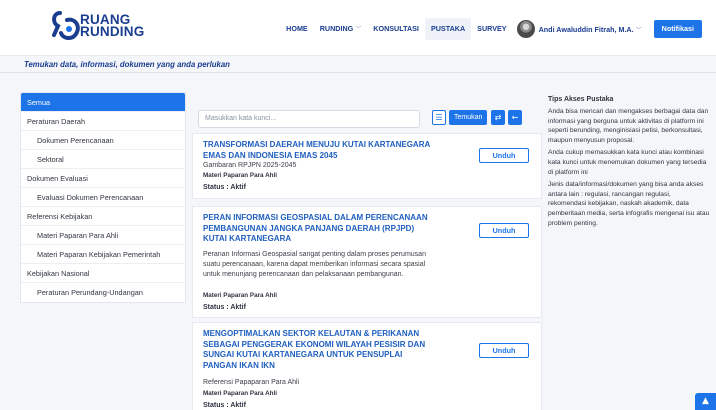 The height and width of the screenshot is (410, 716). What do you see at coordinates (103, 216) in the screenshot?
I see `sidebar-item-referensi-kebijakan: Referensi Kebijakan` at bounding box center [103, 216].